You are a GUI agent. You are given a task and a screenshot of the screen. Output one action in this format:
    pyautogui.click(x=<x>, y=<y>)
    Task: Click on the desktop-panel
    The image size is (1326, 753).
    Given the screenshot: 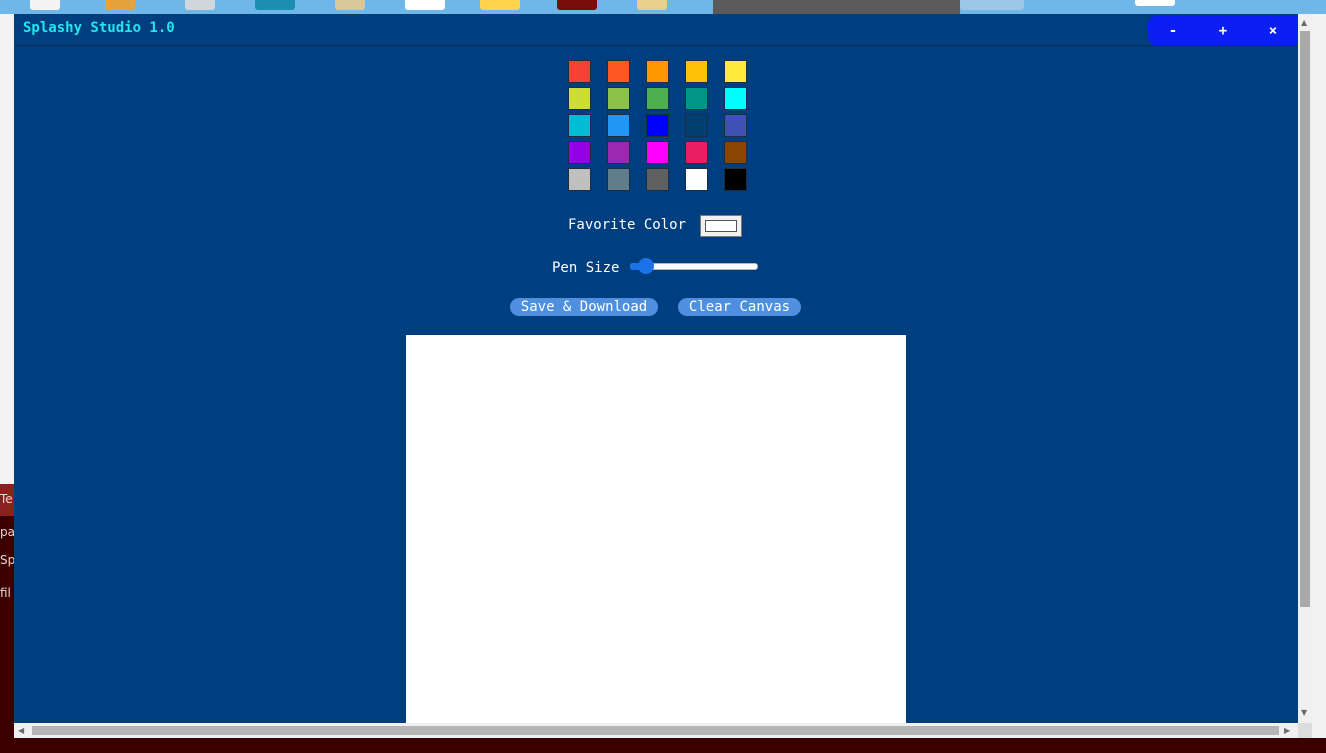 What is the action you would take?
    pyautogui.click(x=836, y=7)
    